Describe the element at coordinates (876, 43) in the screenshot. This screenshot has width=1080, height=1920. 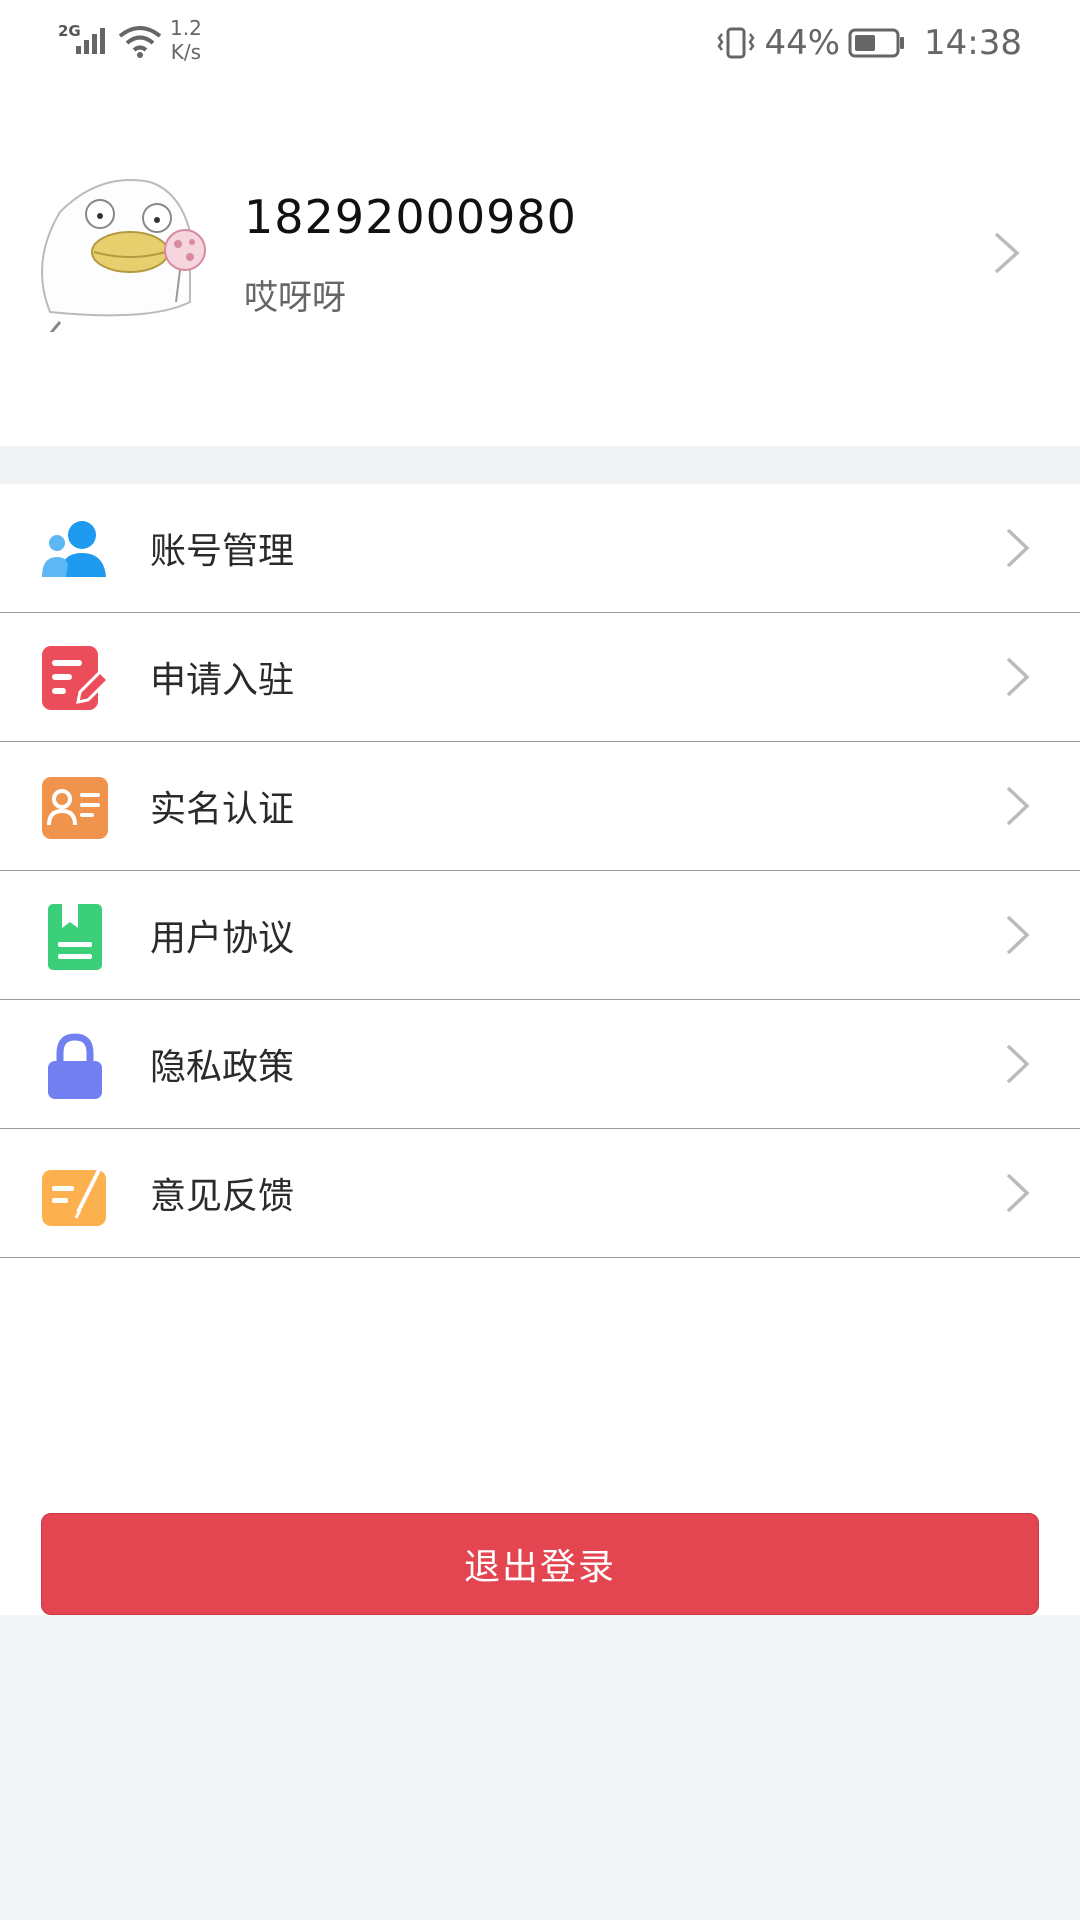
I see `battery-icon` at that location.